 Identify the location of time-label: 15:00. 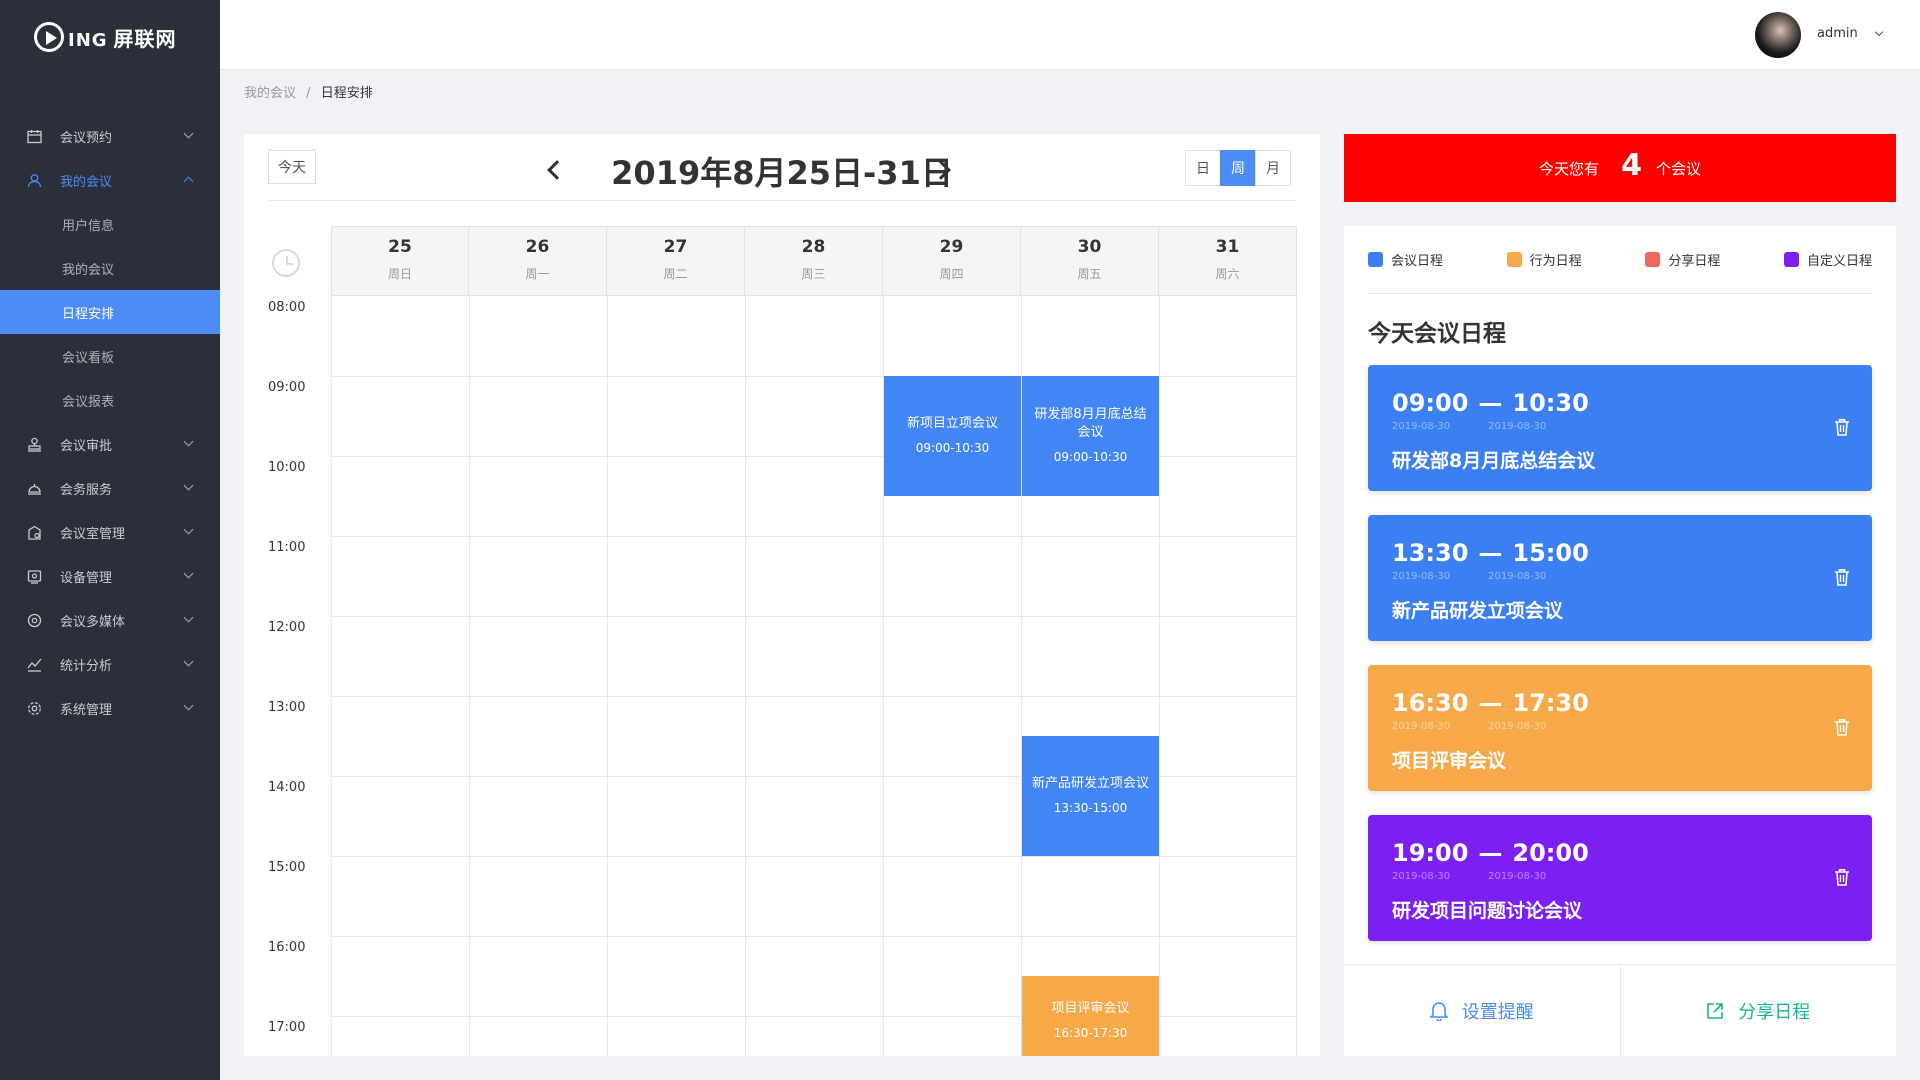
(287, 867).